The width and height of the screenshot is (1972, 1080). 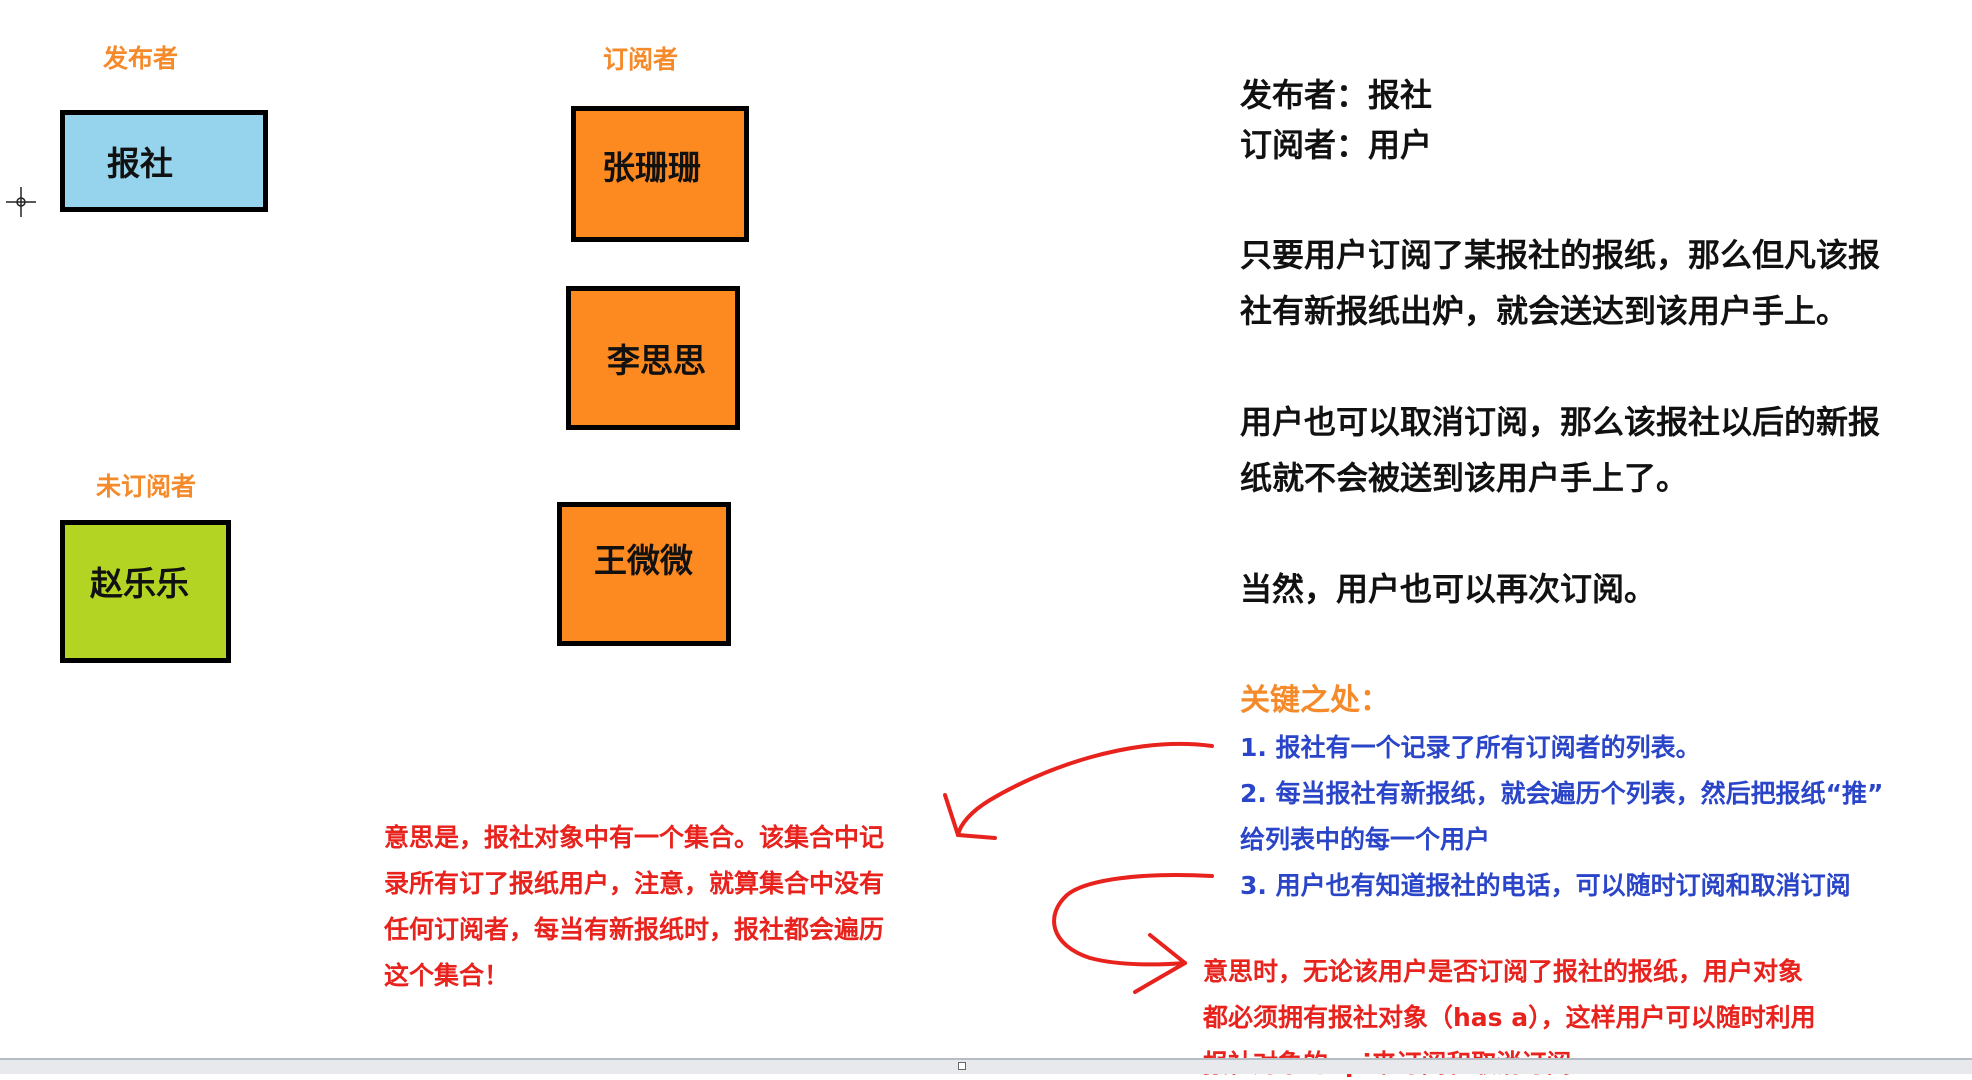 What do you see at coordinates (1078, 790) in the screenshot?
I see `arrow-to-left-note` at bounding box center [1078, 790].